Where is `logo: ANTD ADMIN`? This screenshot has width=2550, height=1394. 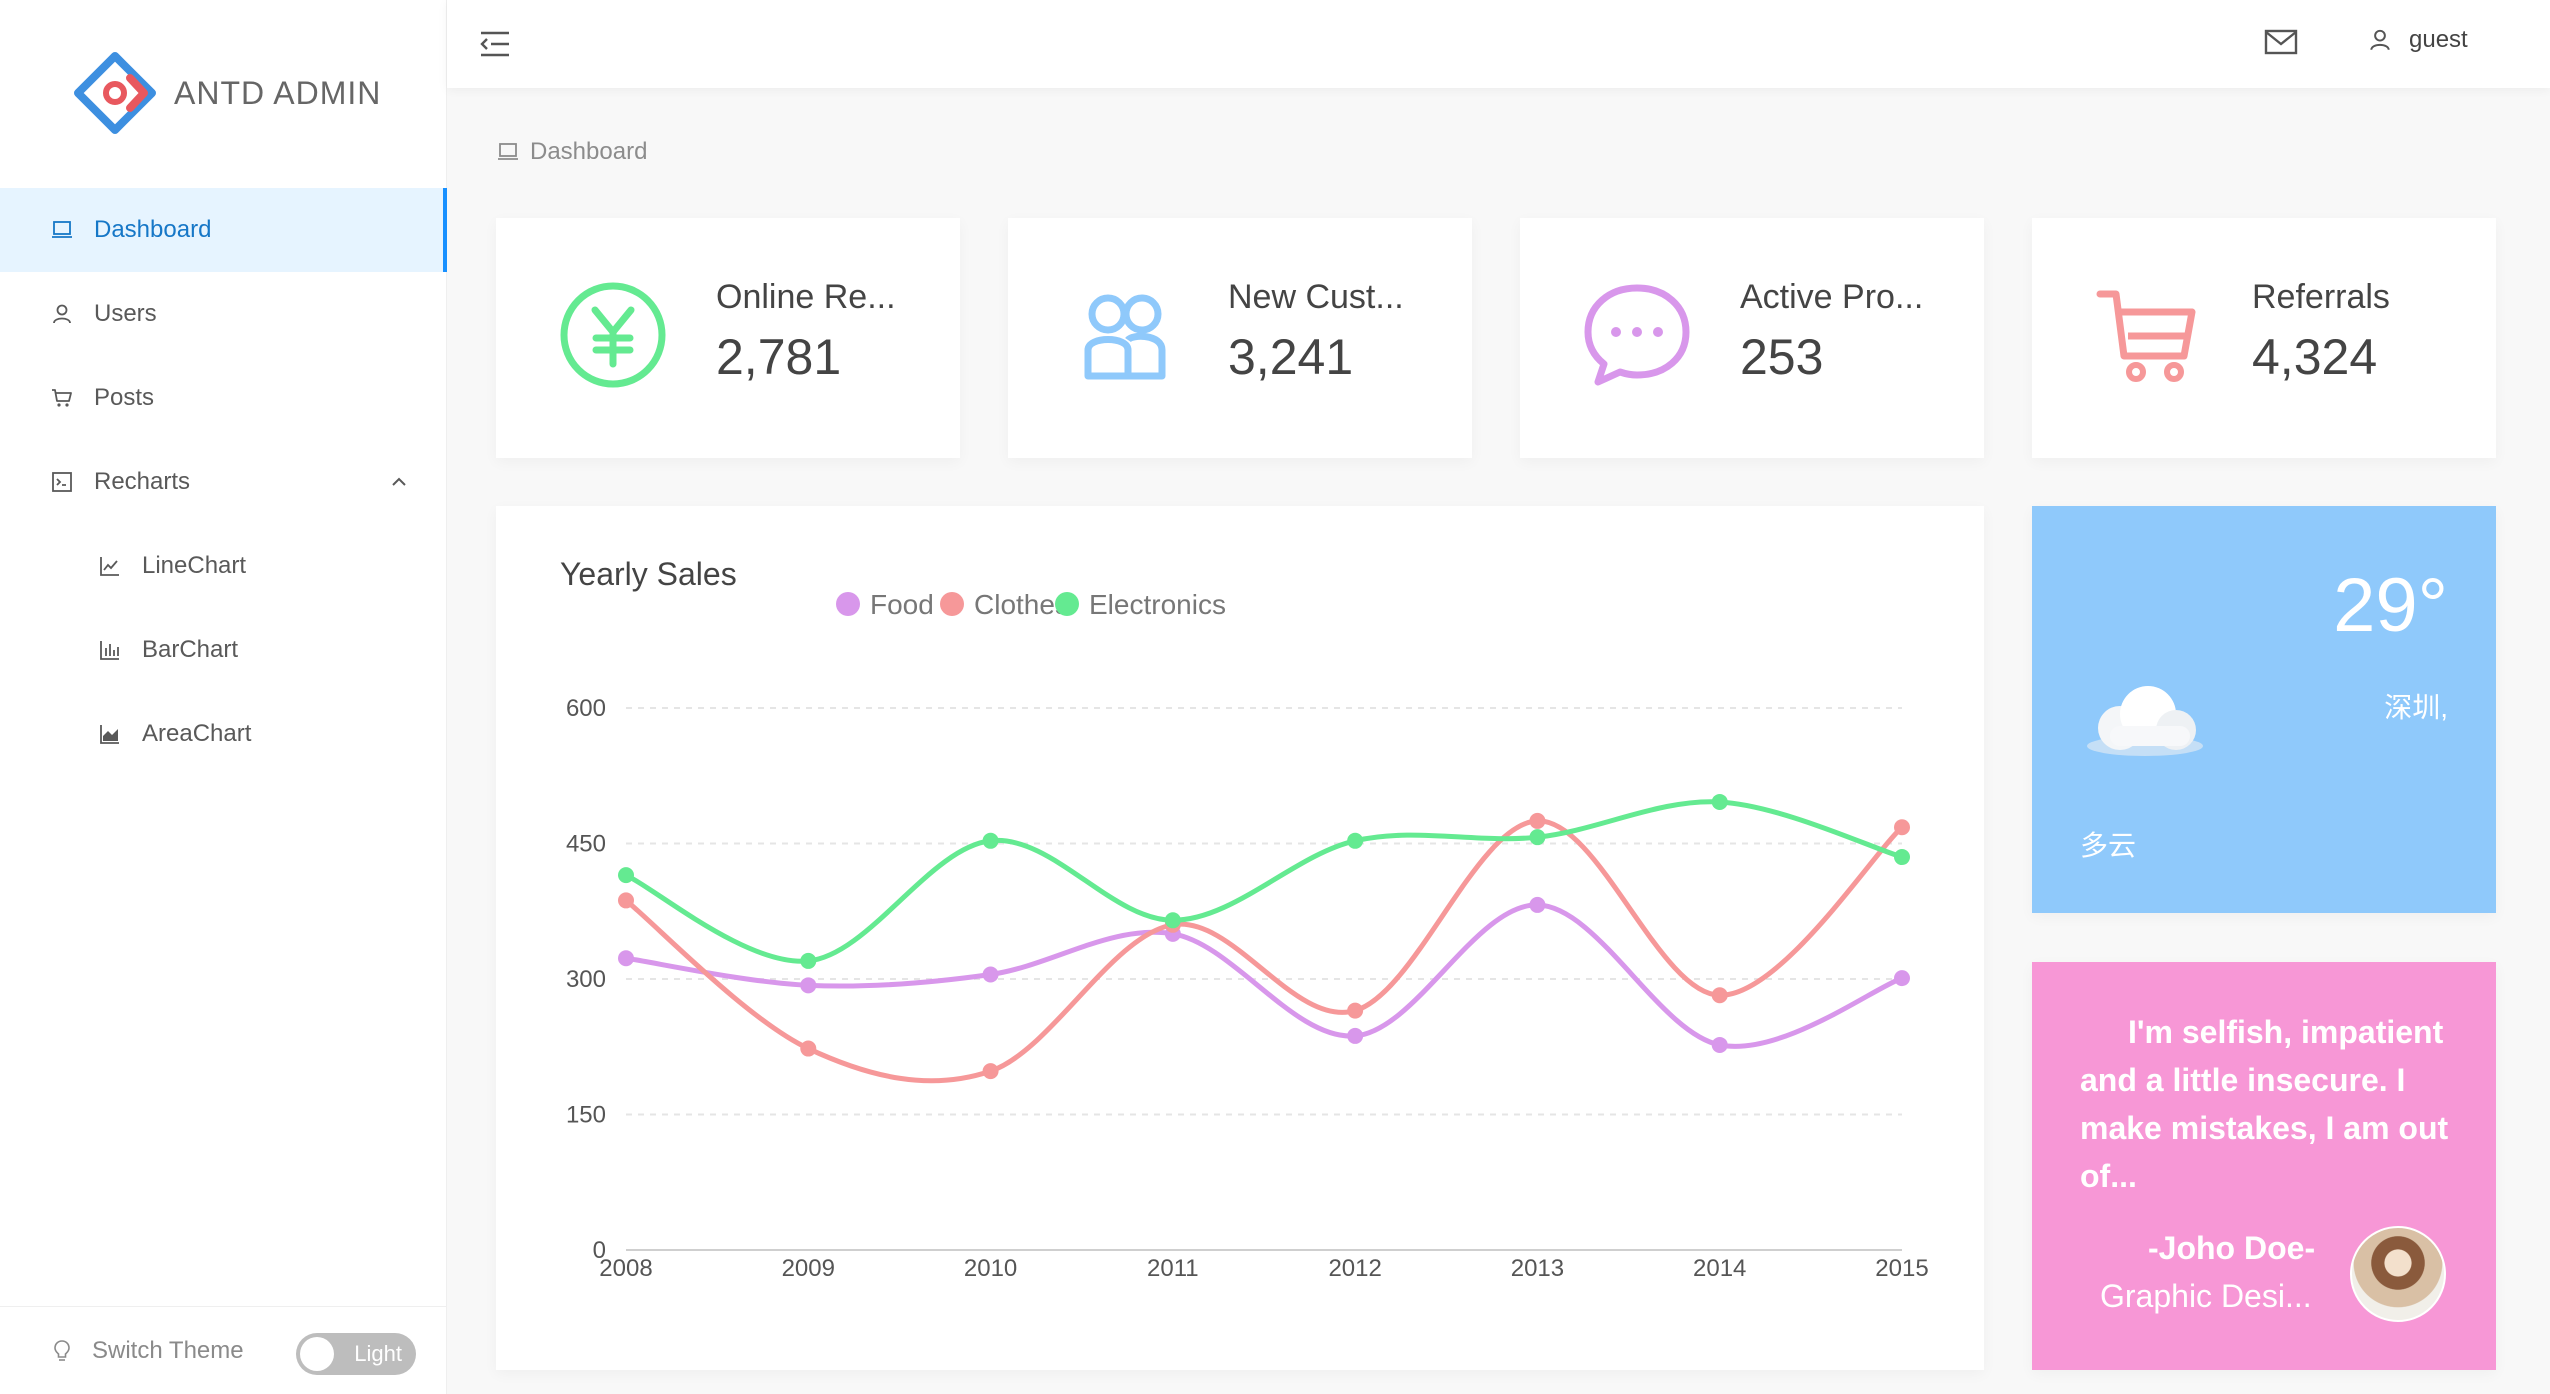
logo: ANTD ADMIN is located at coordinates (226, 93).